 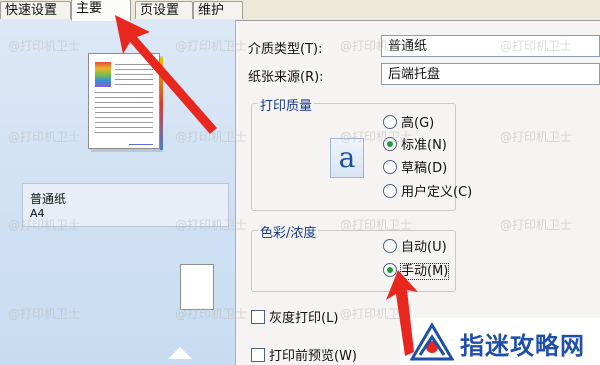 I want to click on tab-label: 页设置, so click(x=160, y=10).